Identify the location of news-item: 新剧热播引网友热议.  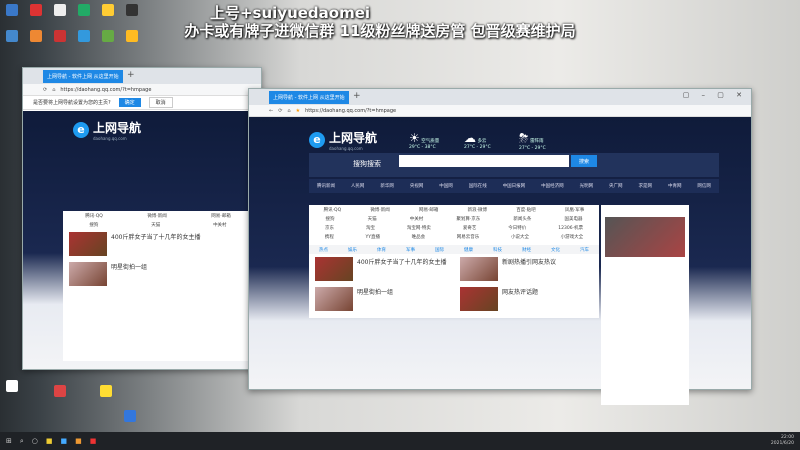
(526, 269).